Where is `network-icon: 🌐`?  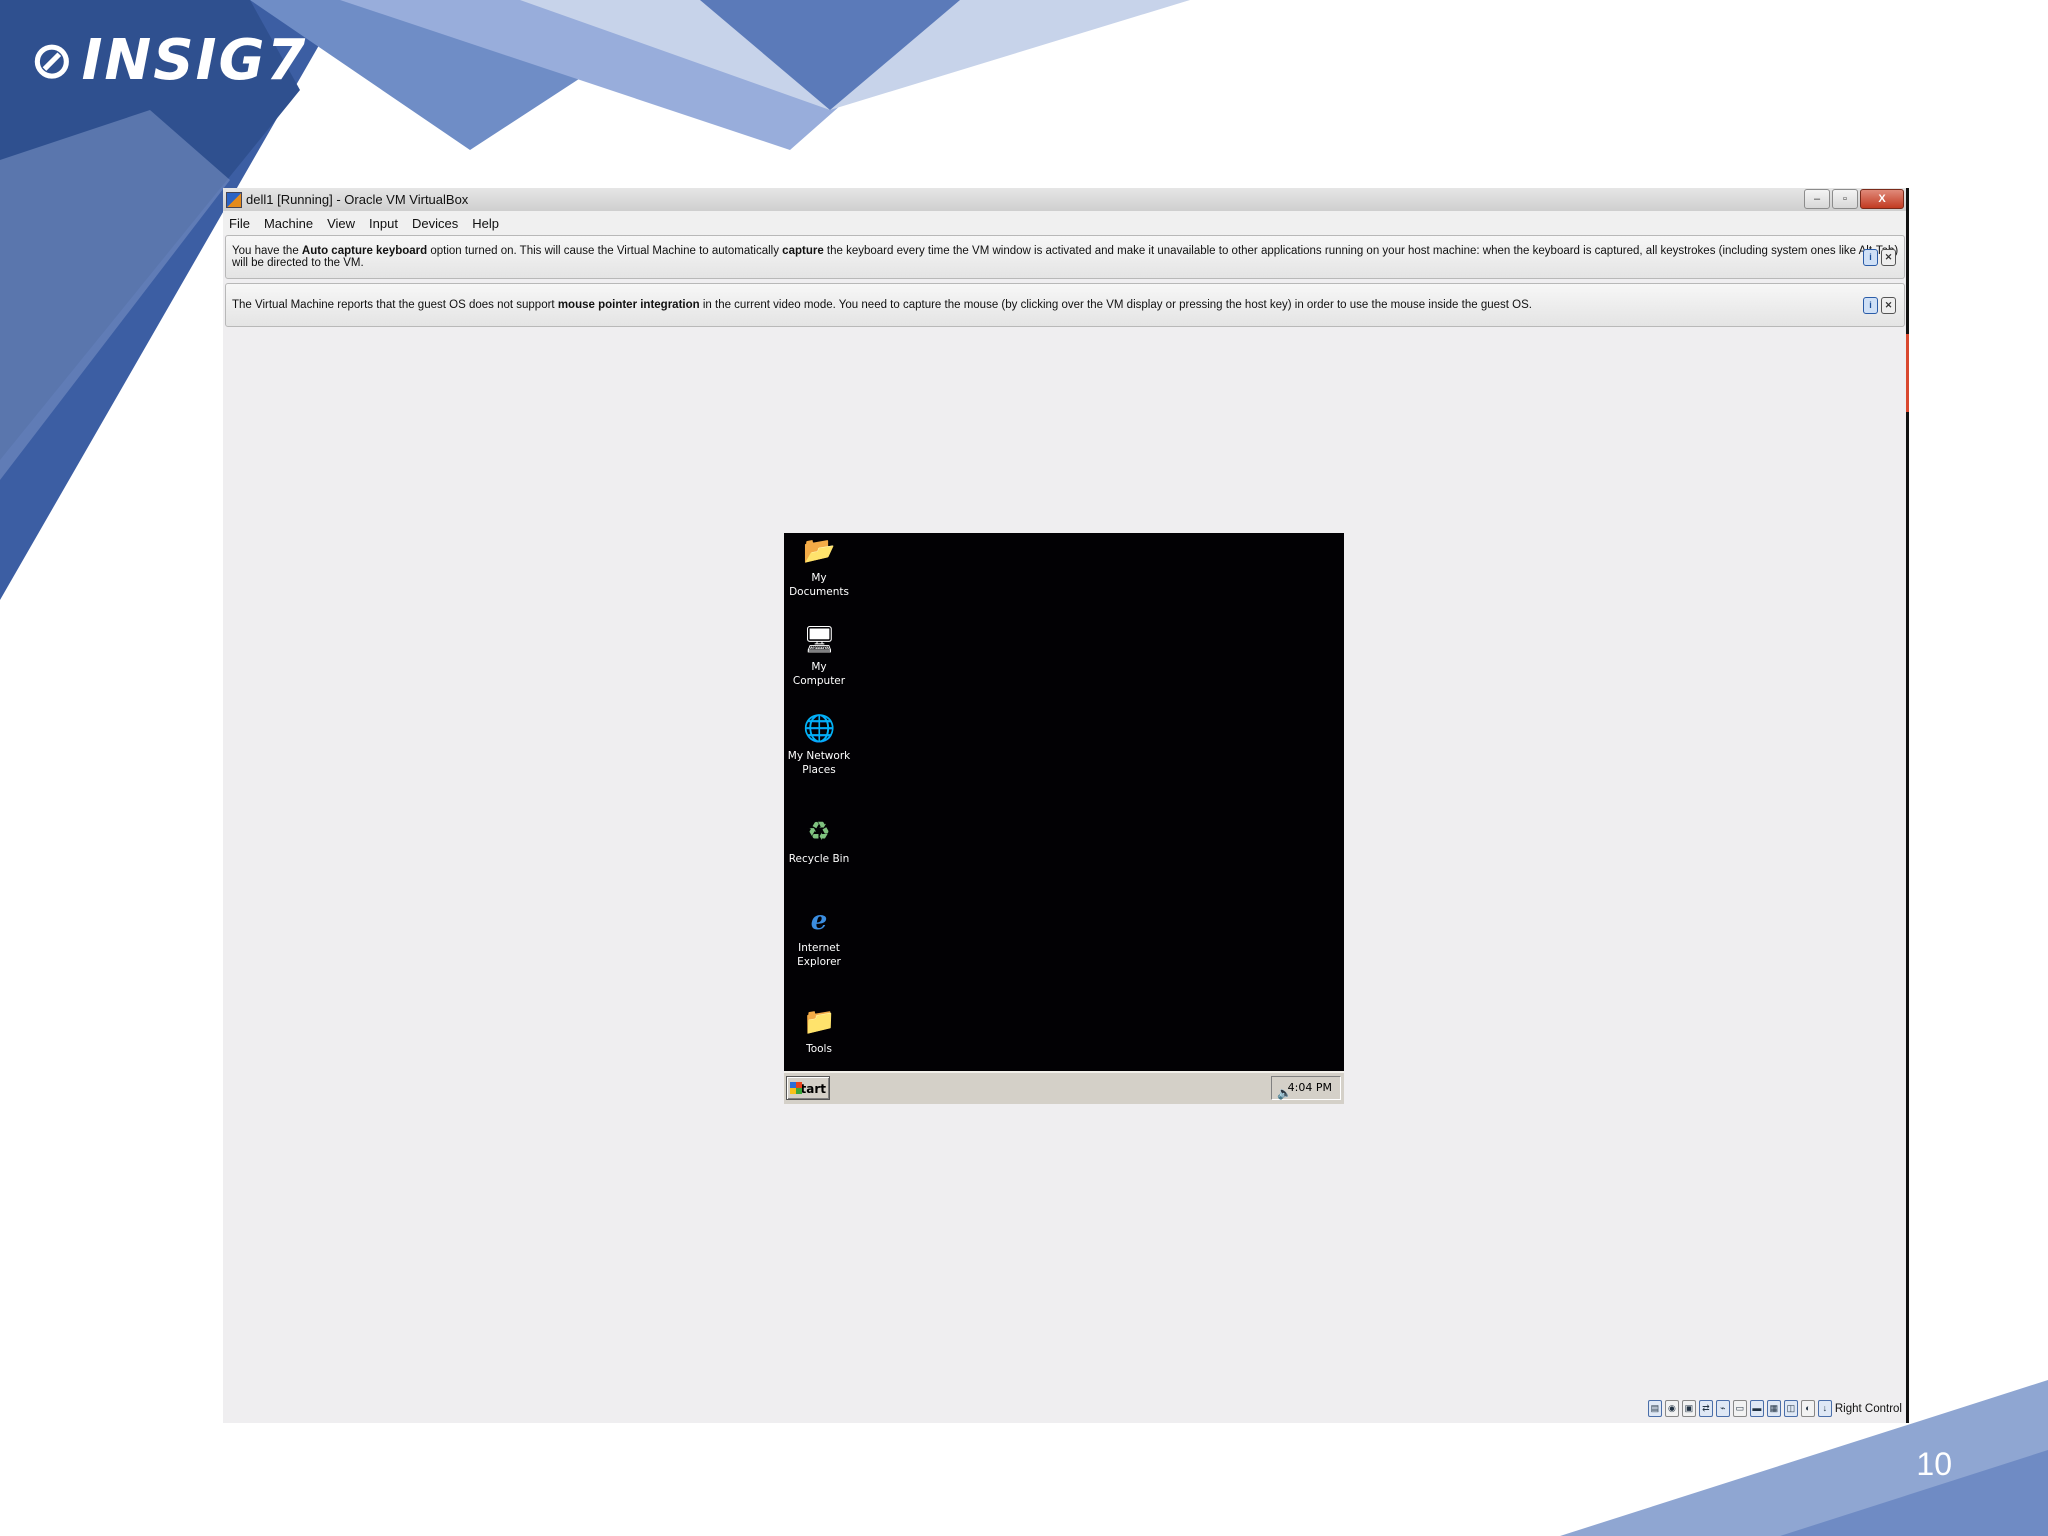
network-icon: 🌐 is located at coordinates (819, 729).